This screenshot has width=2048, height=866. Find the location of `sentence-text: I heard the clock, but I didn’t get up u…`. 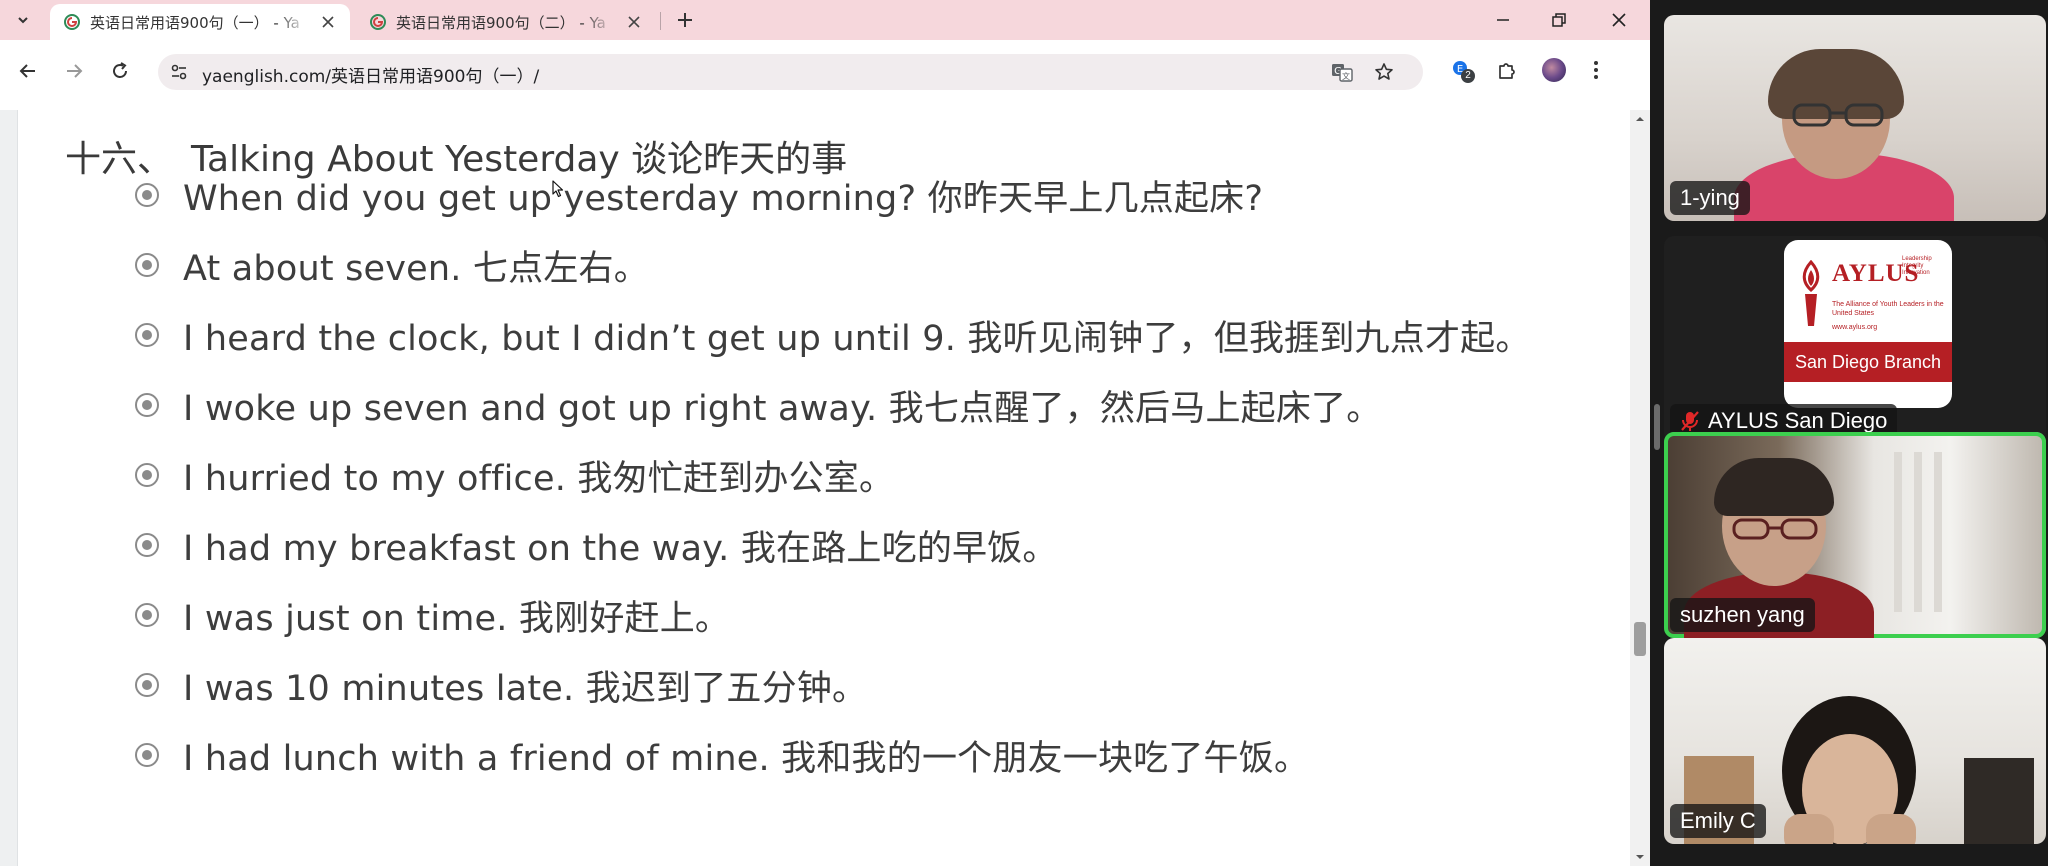

sentence-text: I heard the clock, but I didn’t get up u… is located at coordinates (857, 338).